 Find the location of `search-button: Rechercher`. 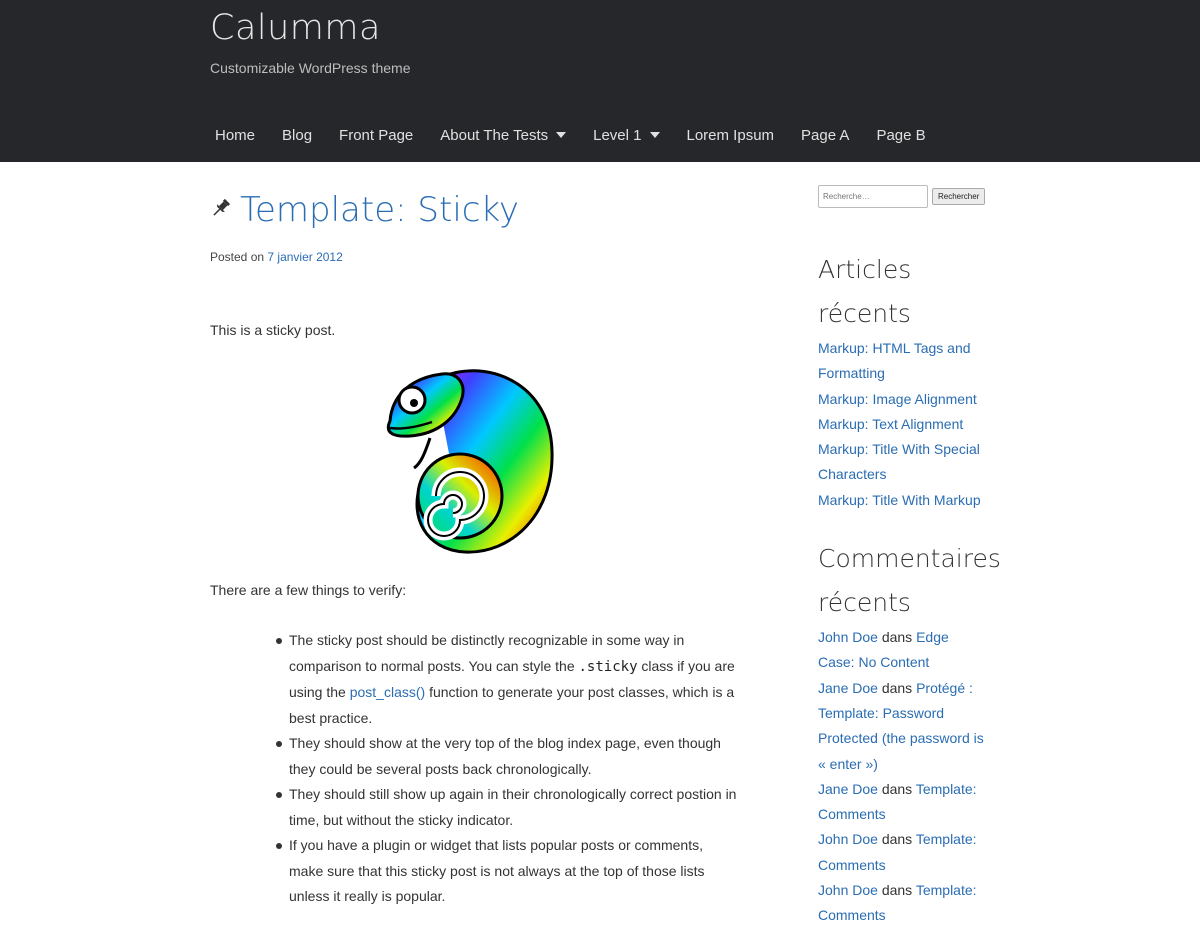

search-button: Rechercher is located at coordinates (959, 196).